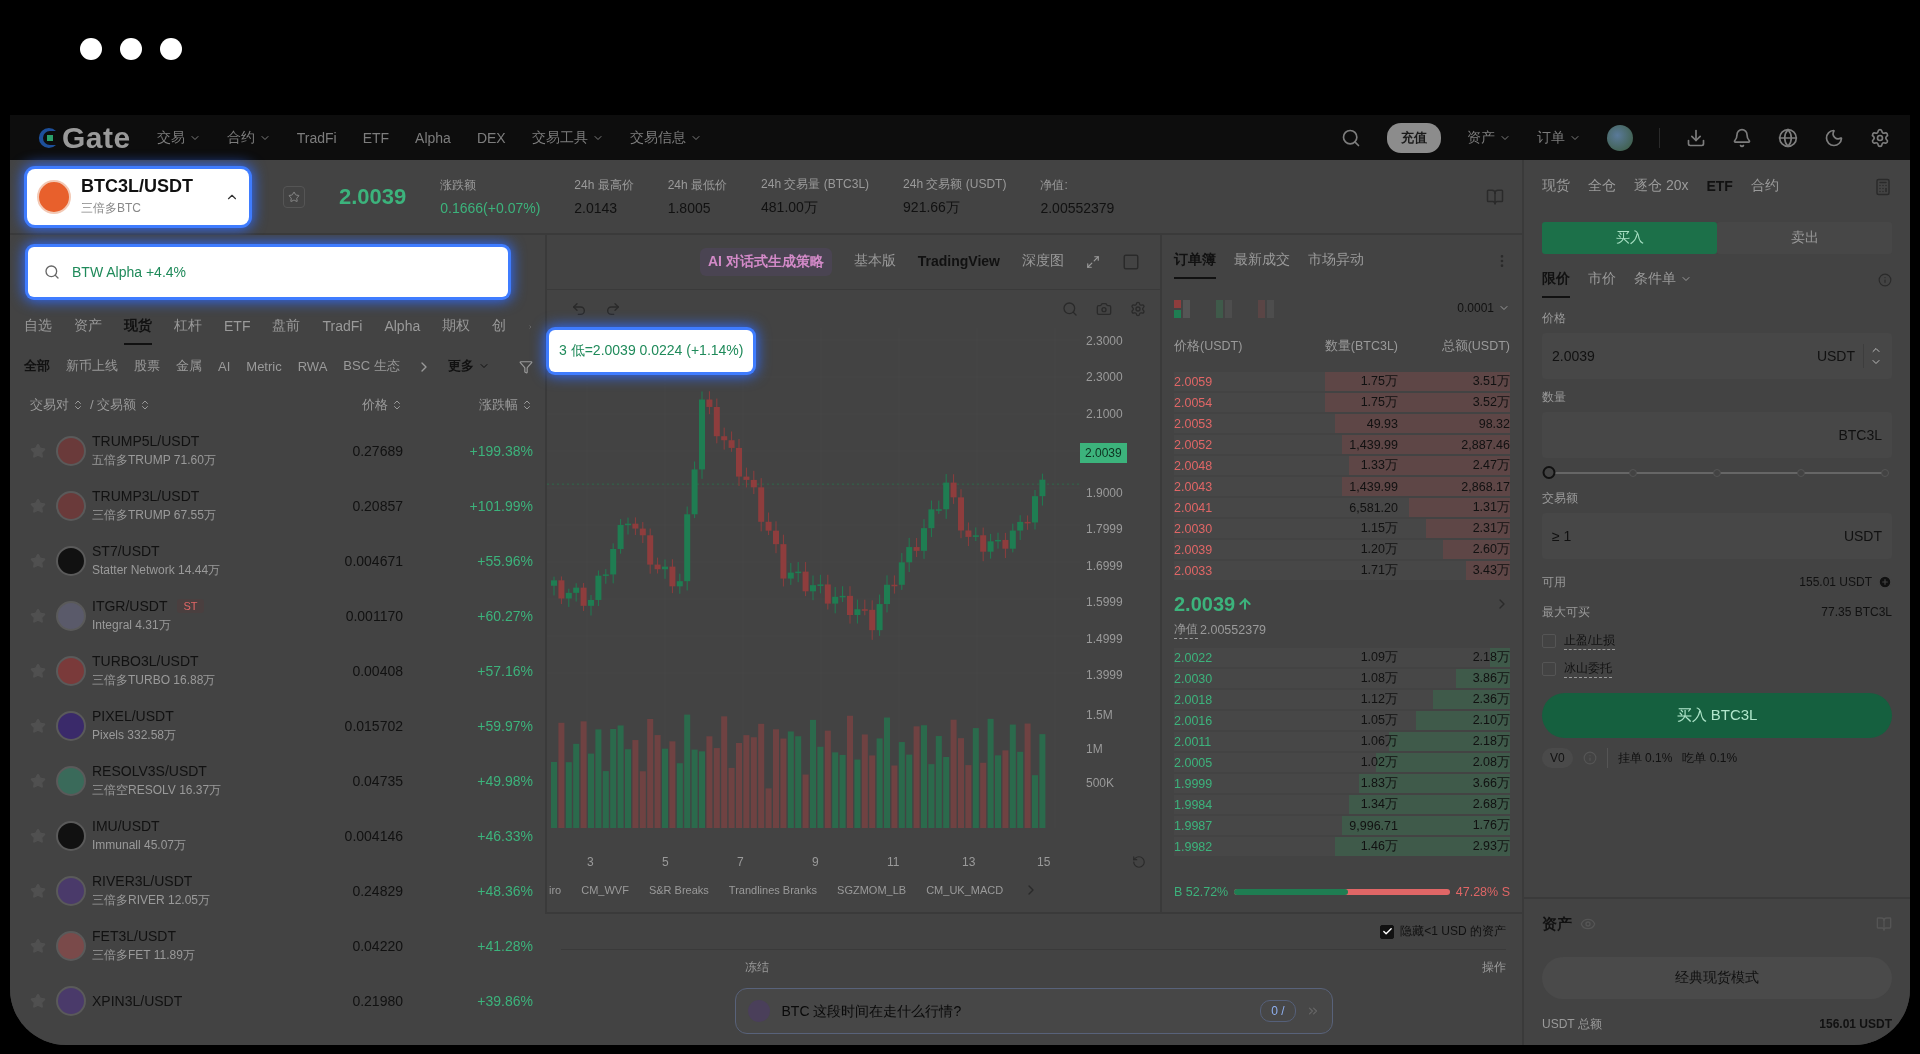 This screenshot has height=1054, width=1920. I want to click on tag: ST, so click(190, 605).